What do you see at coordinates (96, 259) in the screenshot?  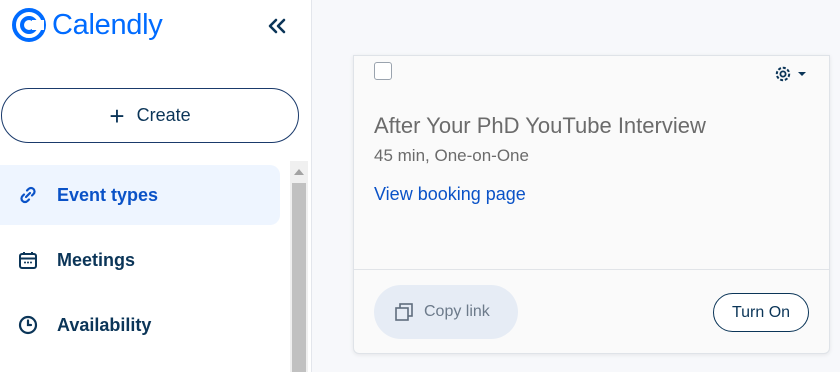 I see `sidebar-item-label: Meetings` at bounding box center [96, 259].